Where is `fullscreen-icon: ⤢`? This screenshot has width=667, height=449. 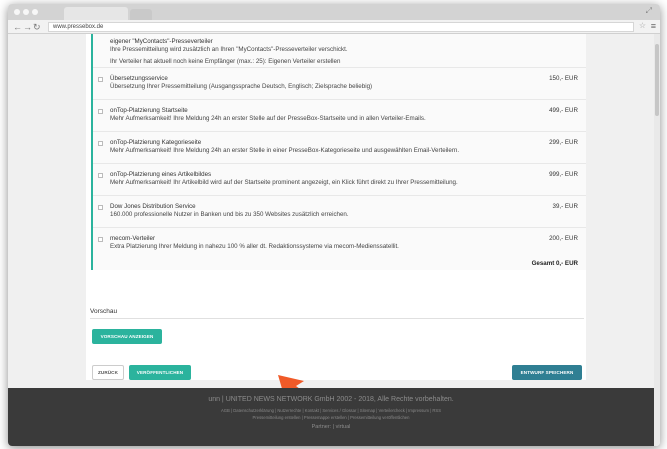 fullscreen-icon: ⤢ is located at coordinates (649, 11).